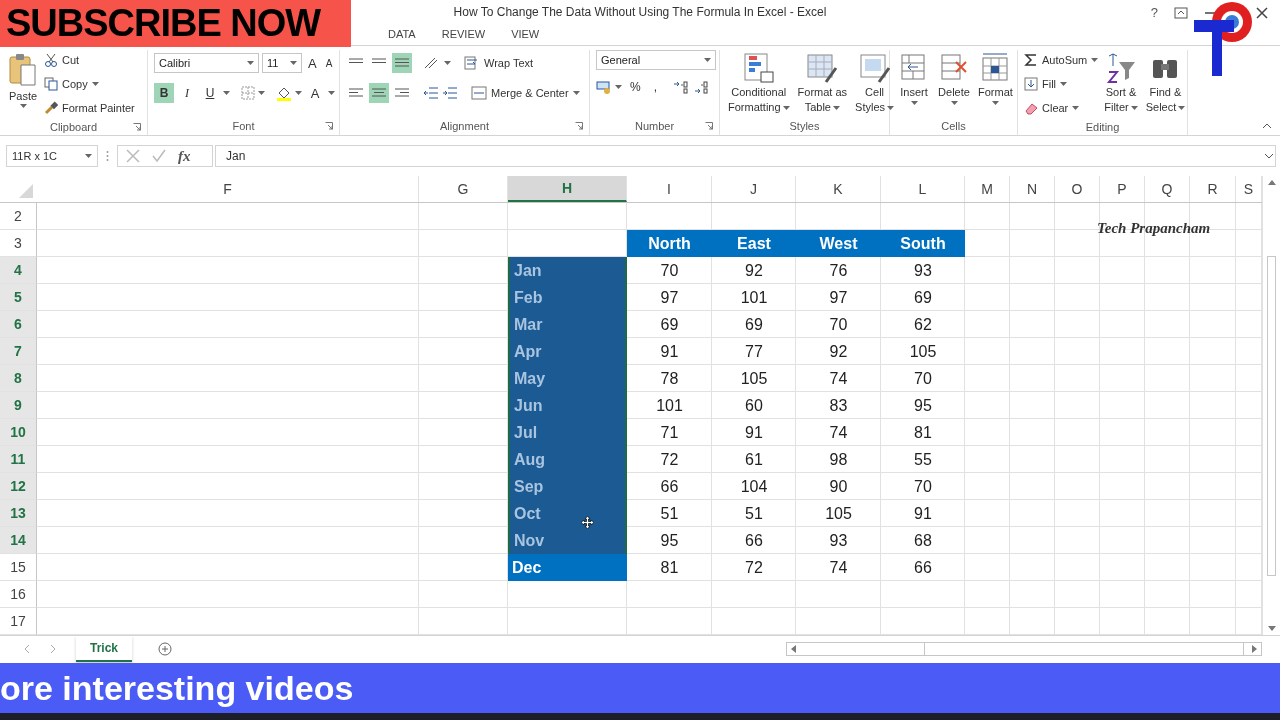  Describe the element at coordinates (567, 540) in the screenshot. I see `table-cell: Nov` at that location.